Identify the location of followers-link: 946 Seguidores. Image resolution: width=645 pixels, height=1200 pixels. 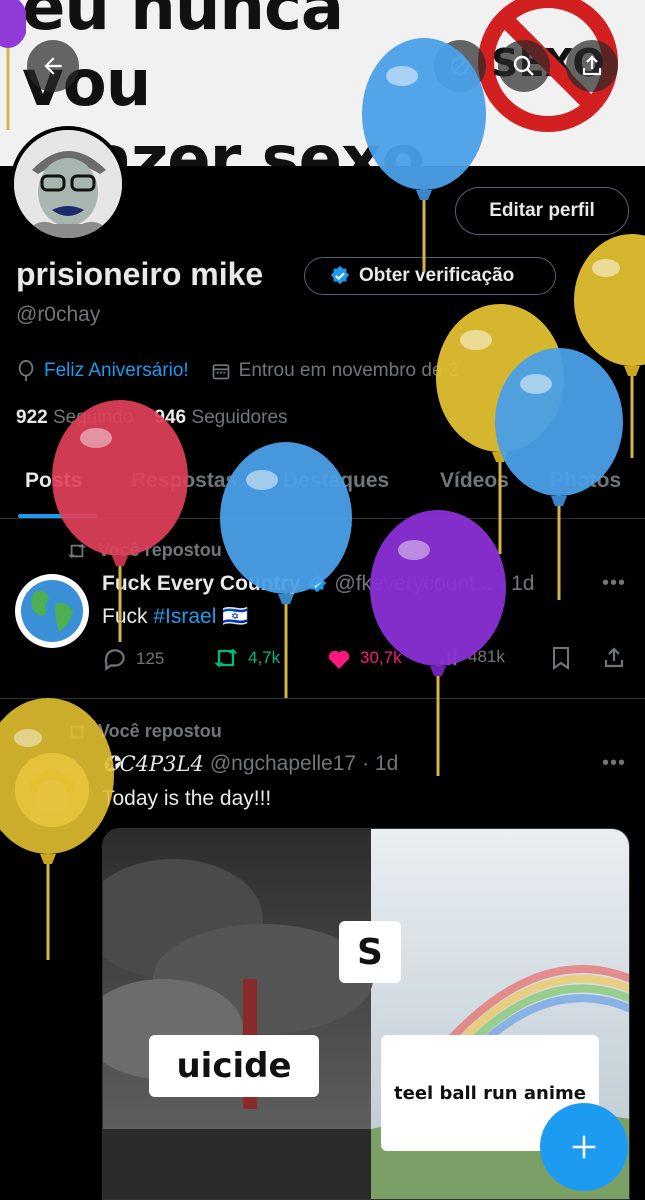
(220, 417).